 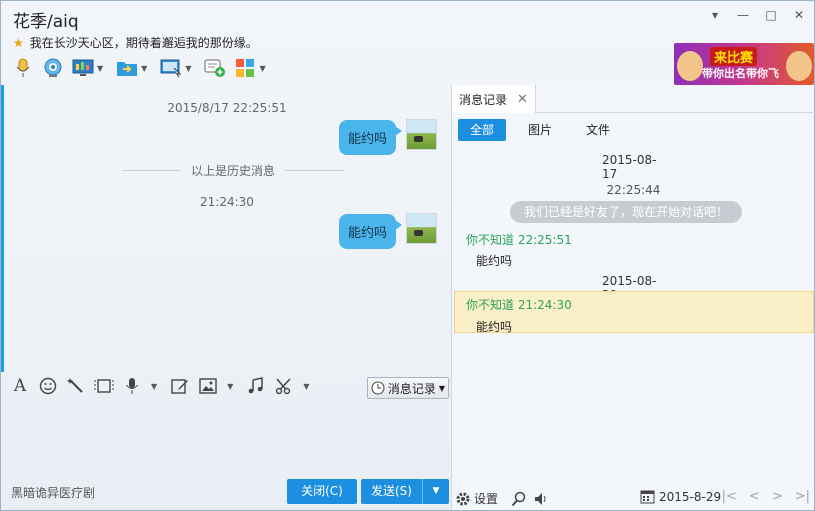 What do you see at coordinates (227, 437) in the screenshot?
I see `message-input` at bounding box center [227, 437].